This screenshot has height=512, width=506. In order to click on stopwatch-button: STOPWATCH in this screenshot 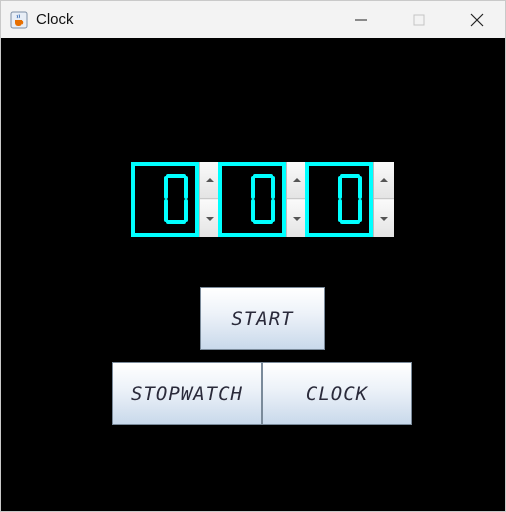, I will do `click(187, 393)`.